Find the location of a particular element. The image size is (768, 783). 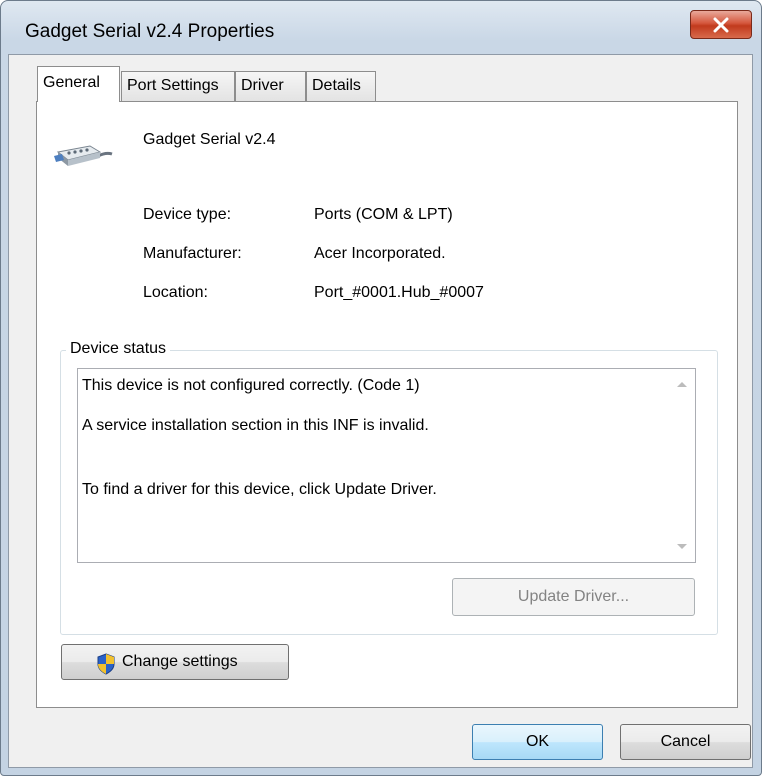

change-settings-button: Change settings is located at coordinates (175, 662).